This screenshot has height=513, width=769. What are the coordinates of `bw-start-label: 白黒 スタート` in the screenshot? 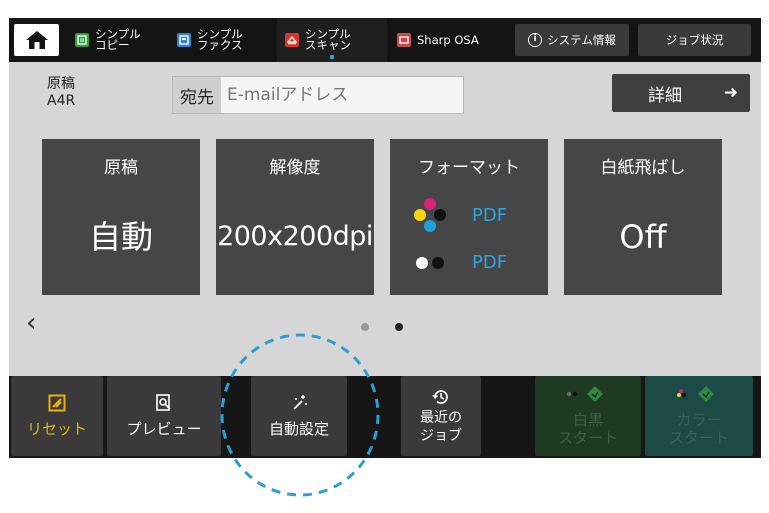 It's located at (587, 429).